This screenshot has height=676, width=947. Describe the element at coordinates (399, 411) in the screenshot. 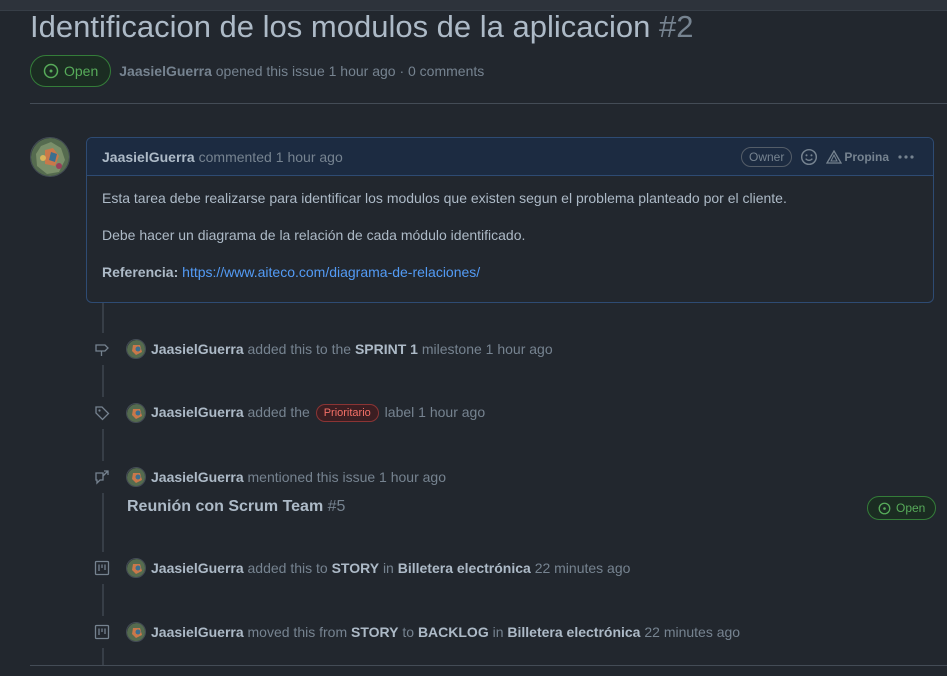

I see `event-text: label` at that location.